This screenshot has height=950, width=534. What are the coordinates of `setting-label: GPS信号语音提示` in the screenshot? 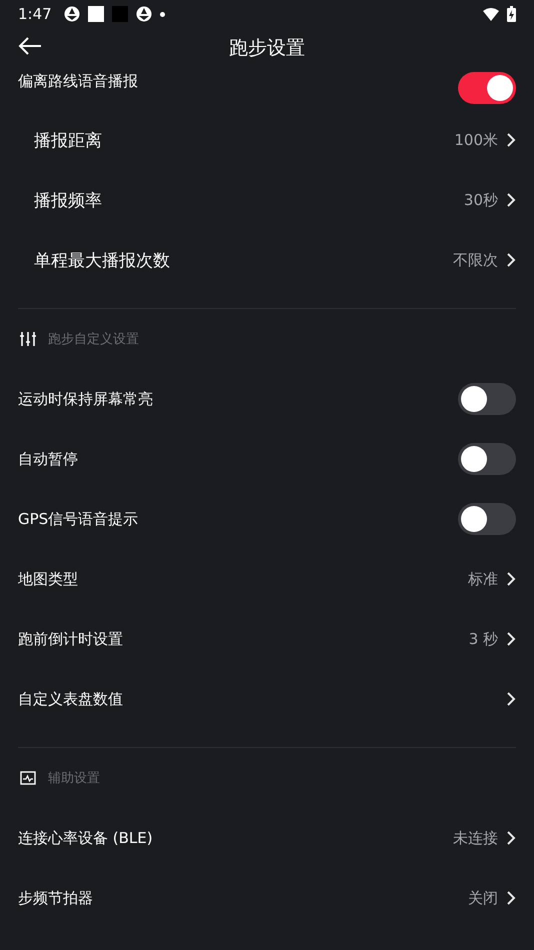 It's located at (79, 519).